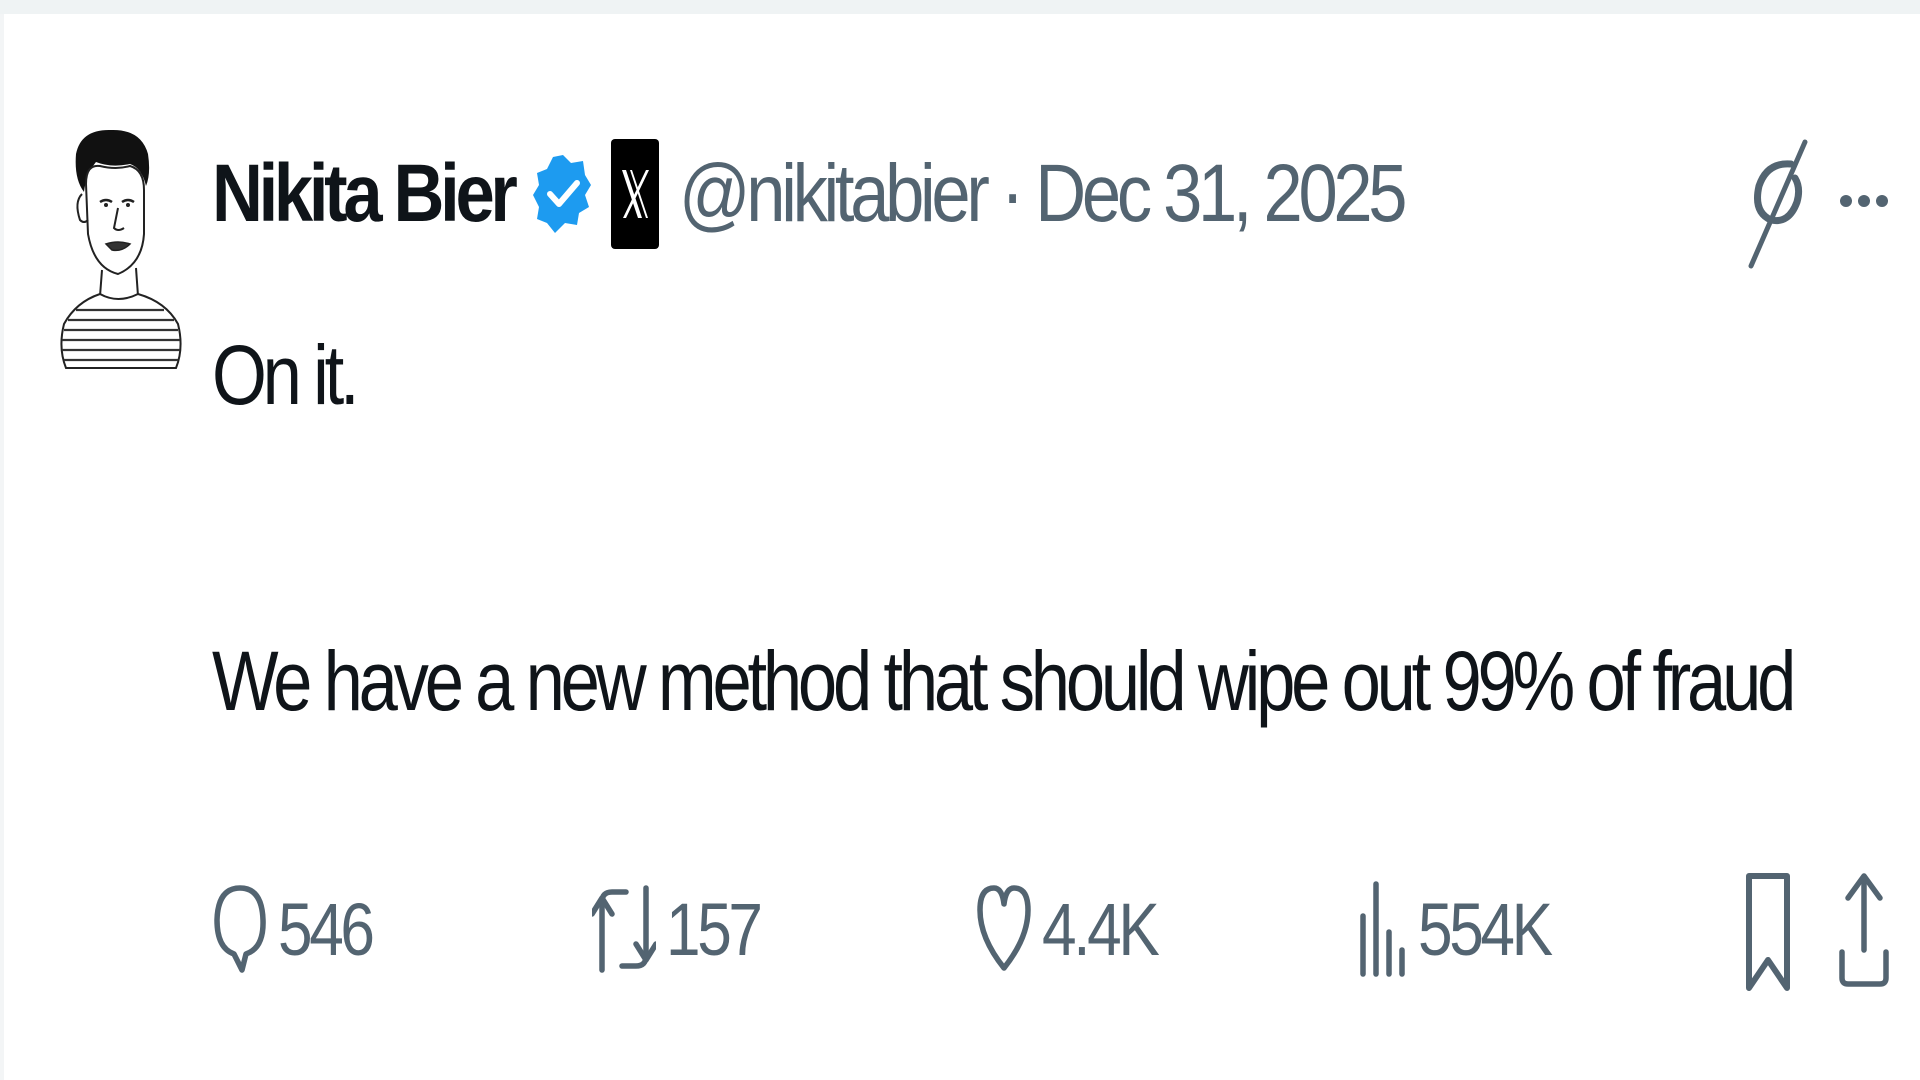 This screenshot has height=1080, width=1920. What do you see at coordinates (1864, 201) in the screenshot?
I see `more-icon` at bounding box center [1864, 201].